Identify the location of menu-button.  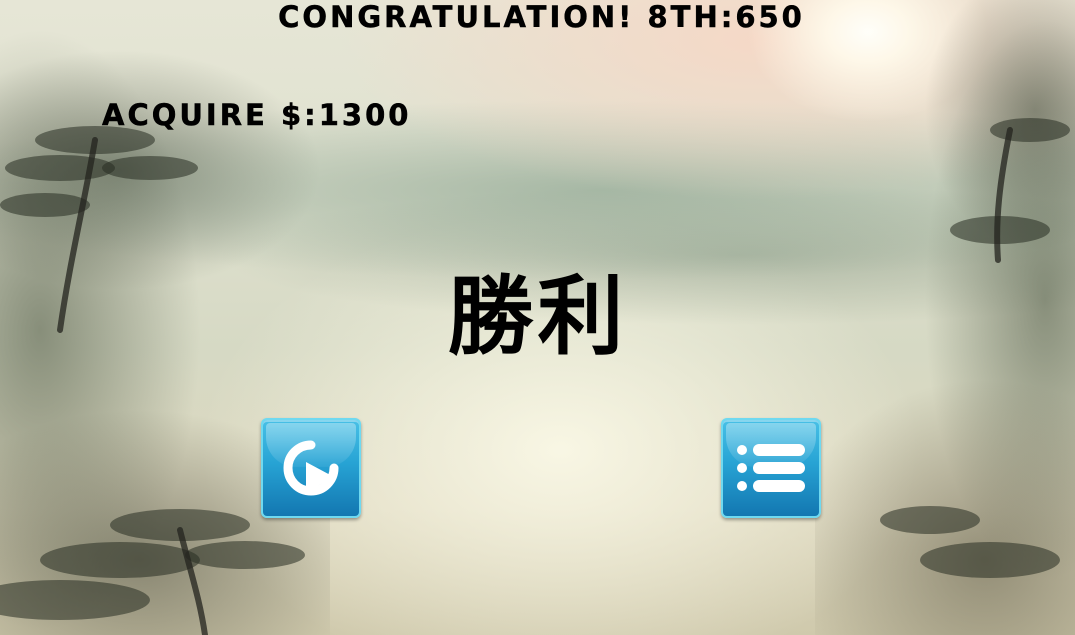
(771, 468).